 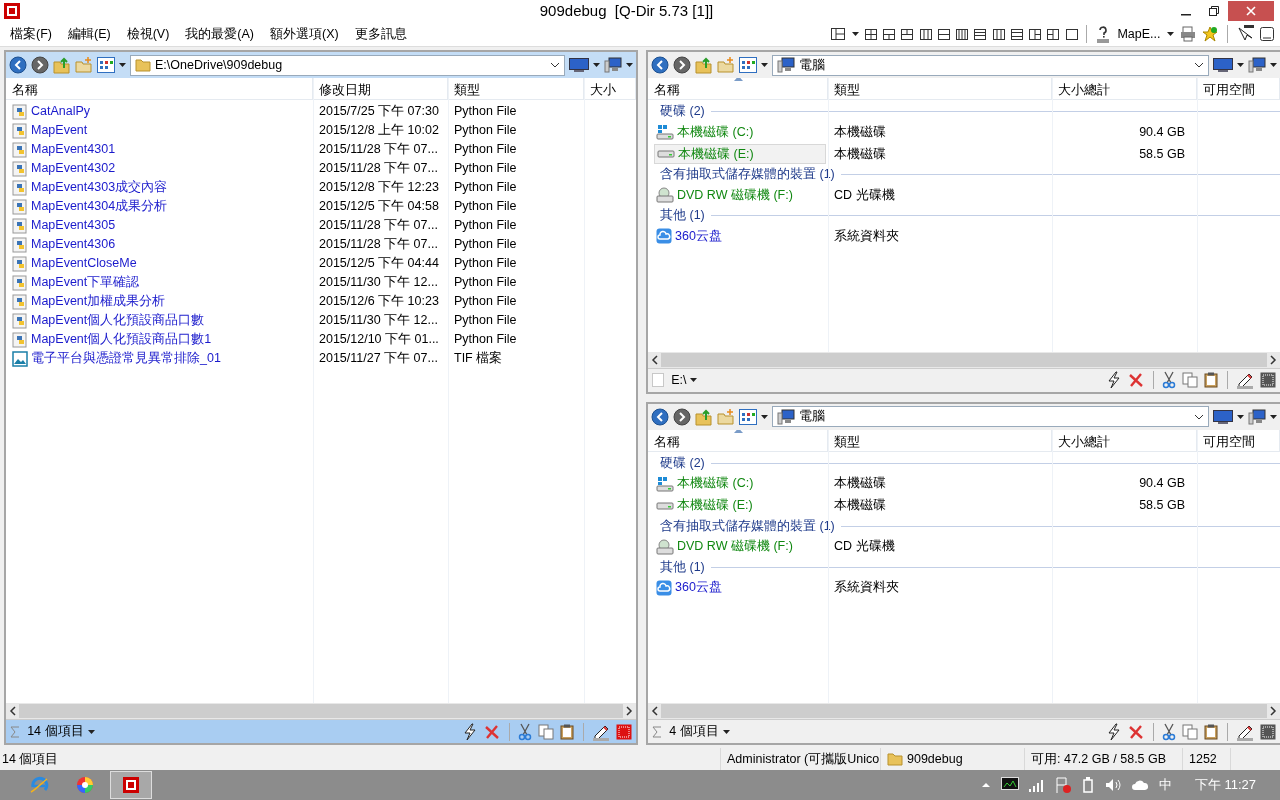 I want to click on menu-item: 額外選項(X), so click(x=304, y=34).